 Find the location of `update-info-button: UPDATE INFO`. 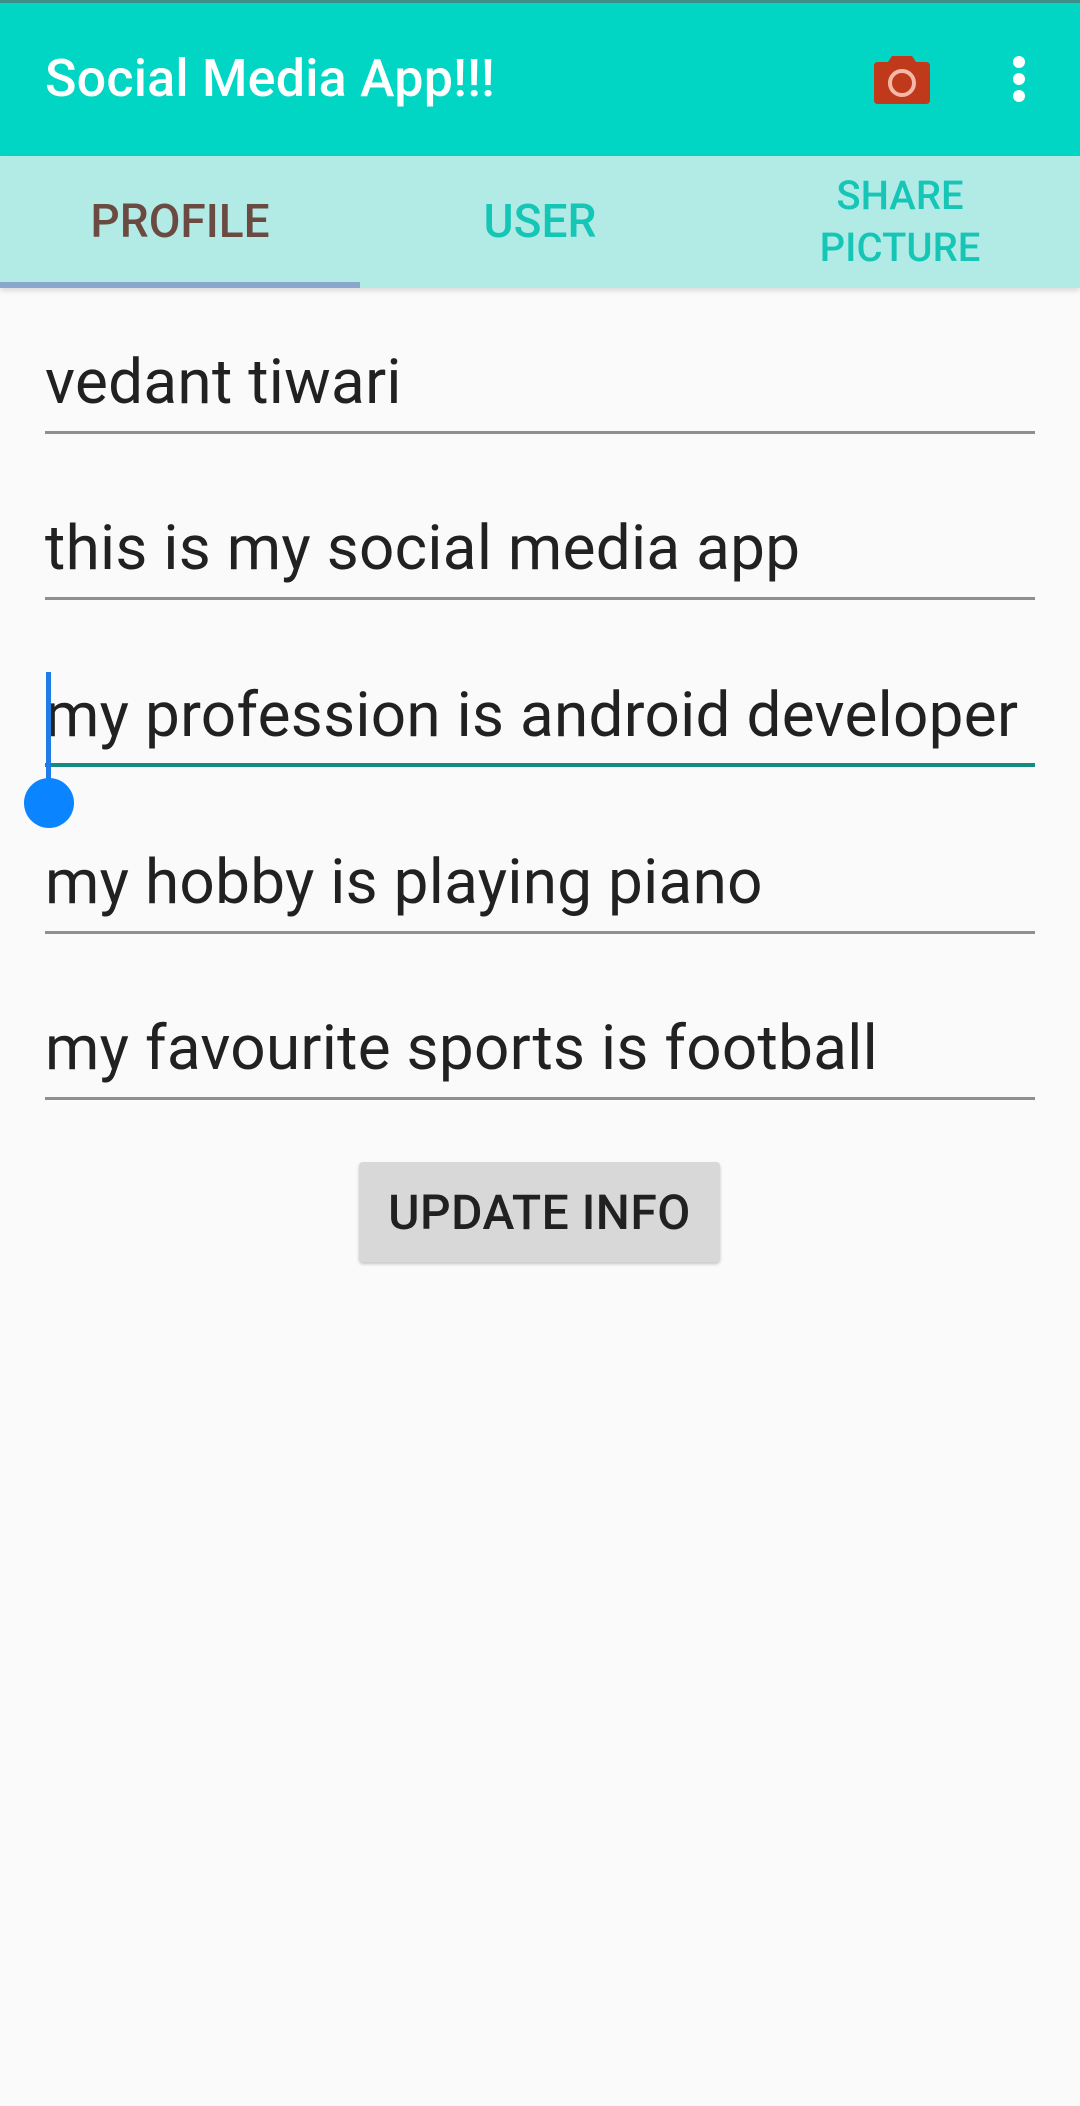

update-info-button: UPDATE INFO is located at coordinates (539, 1212).